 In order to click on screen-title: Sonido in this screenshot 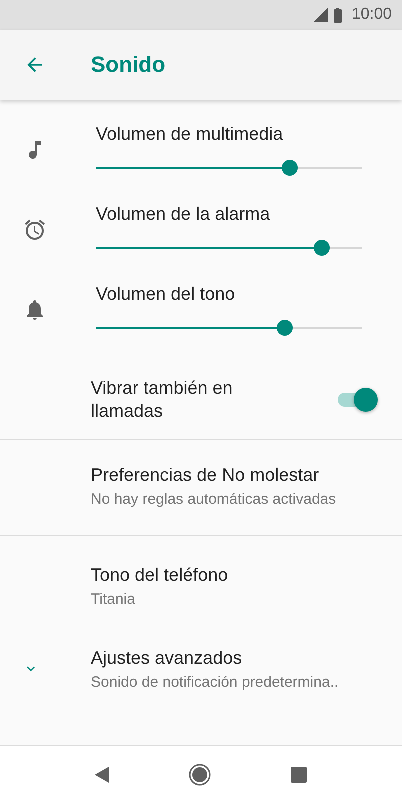, I will do `click(128, 65)`.